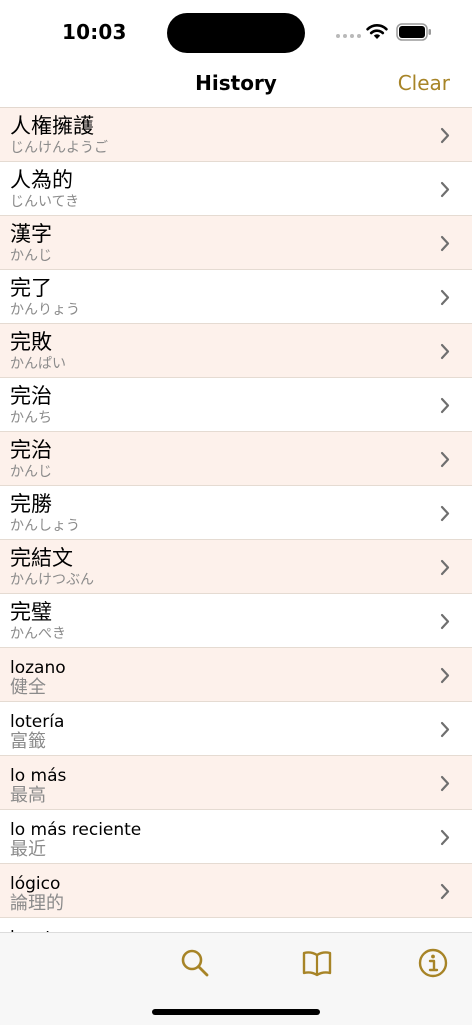 The height and width of the screenshot is (1025, 472). Describe the element at coordinates (413, 32) in the screenshot. I see `battery-icon` at that location.